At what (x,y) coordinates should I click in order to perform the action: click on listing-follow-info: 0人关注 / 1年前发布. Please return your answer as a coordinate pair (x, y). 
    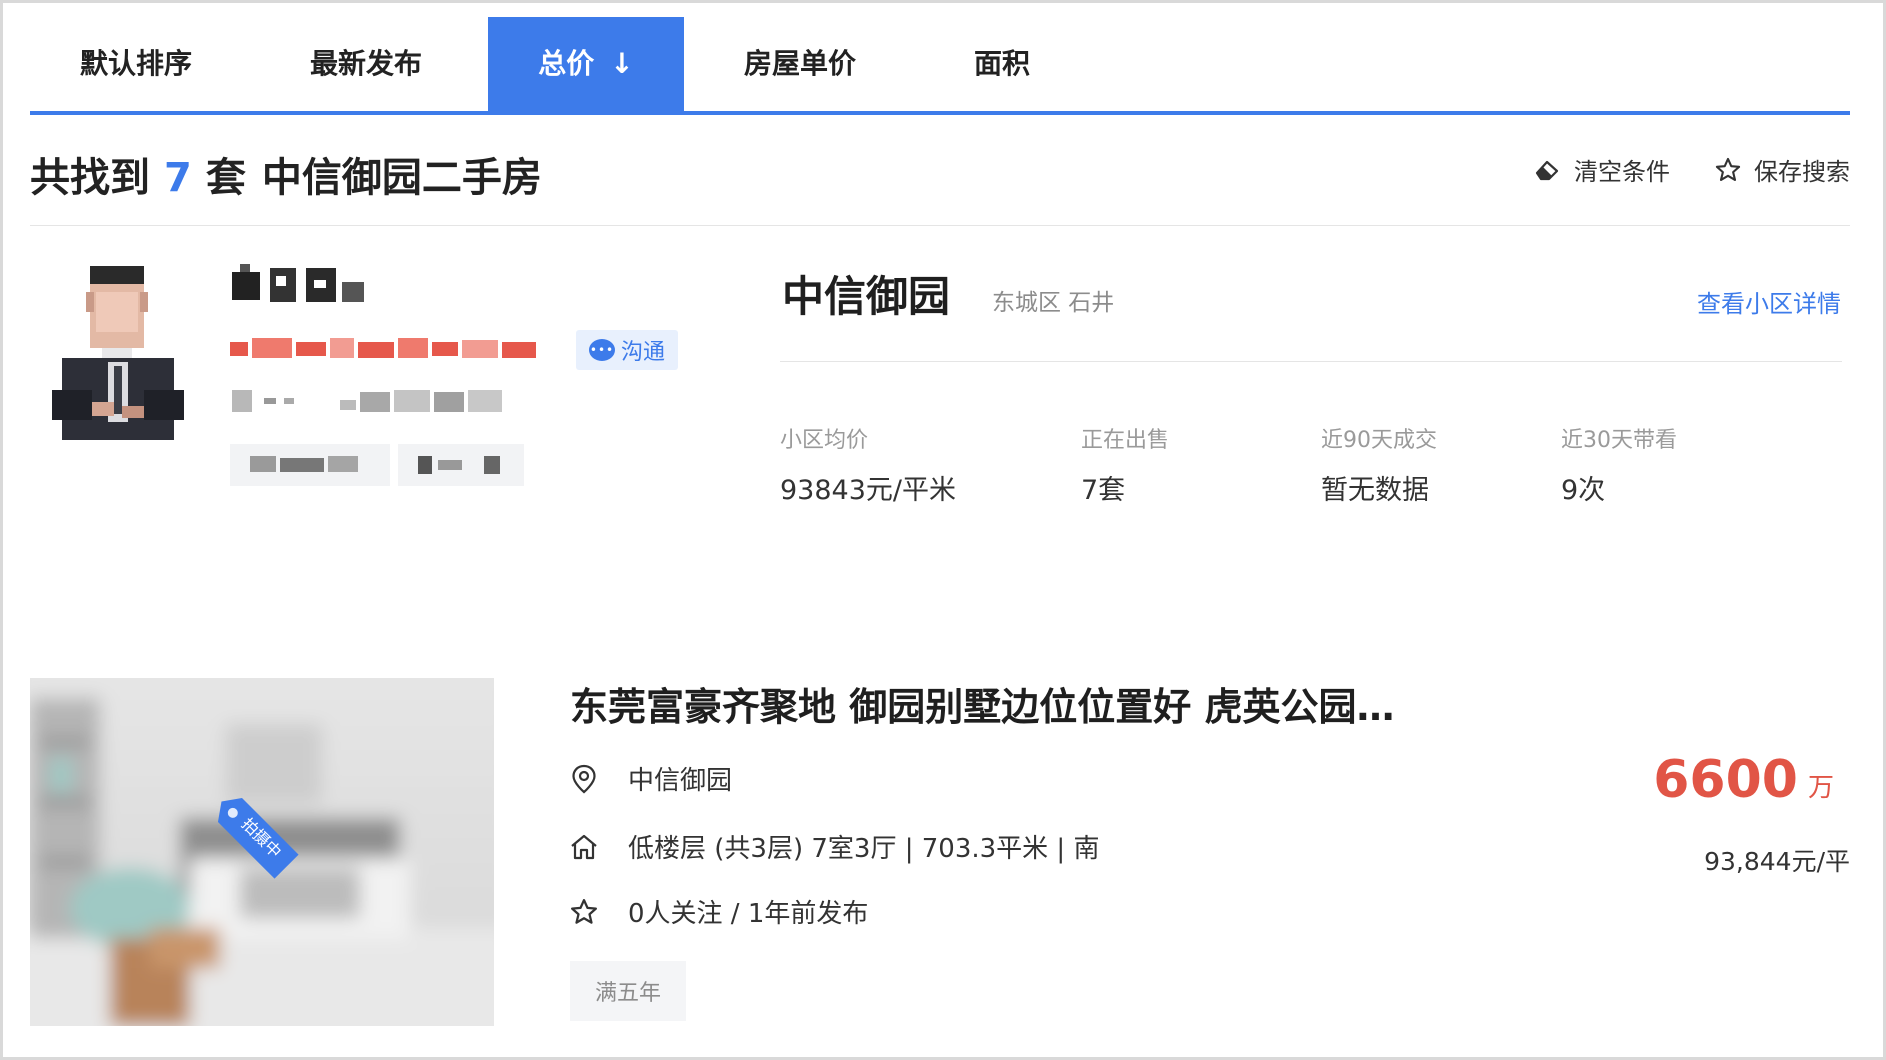
    Looking at the image, I should click on (748, 914).